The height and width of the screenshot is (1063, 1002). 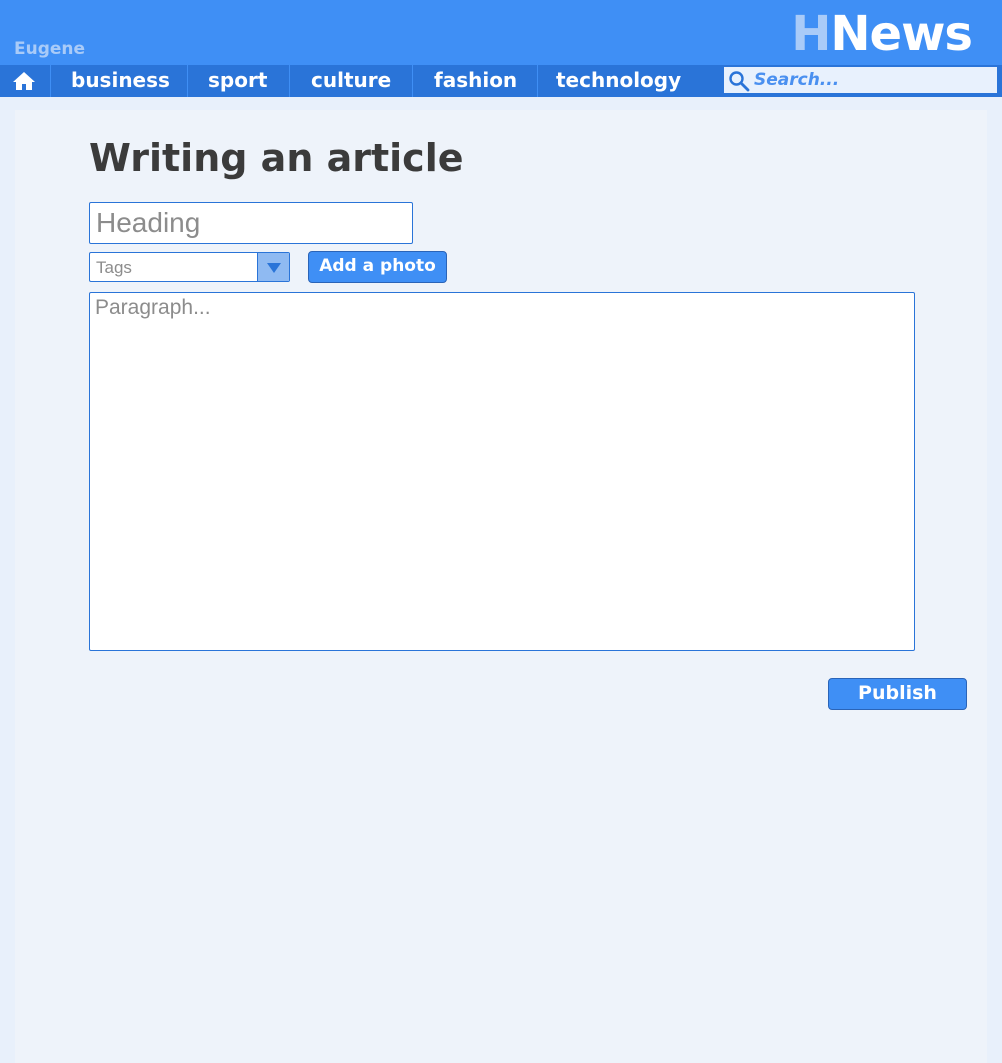 What do you see at coordinates (49, 49) in the screenshot?
I see `user-name: Eugene` at bounding box center [49, 49].